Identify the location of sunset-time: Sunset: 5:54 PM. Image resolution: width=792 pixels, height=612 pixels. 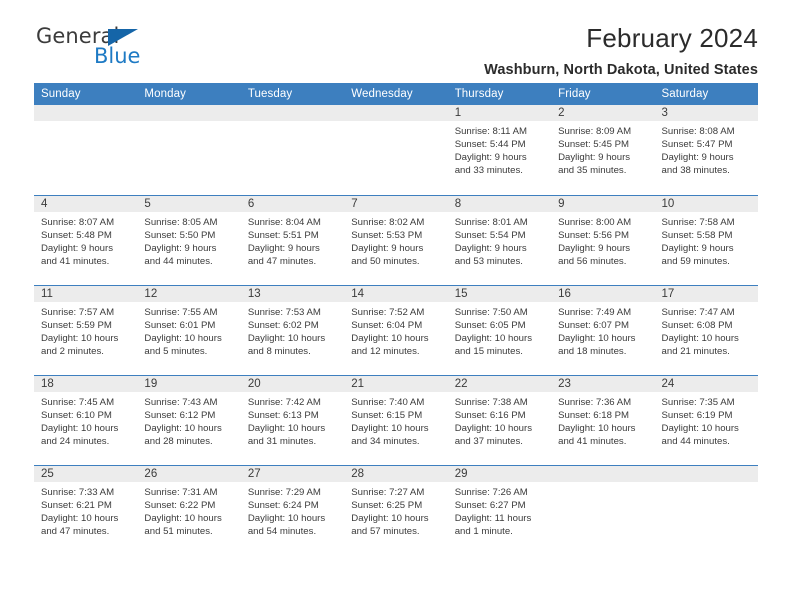
(490, 235).